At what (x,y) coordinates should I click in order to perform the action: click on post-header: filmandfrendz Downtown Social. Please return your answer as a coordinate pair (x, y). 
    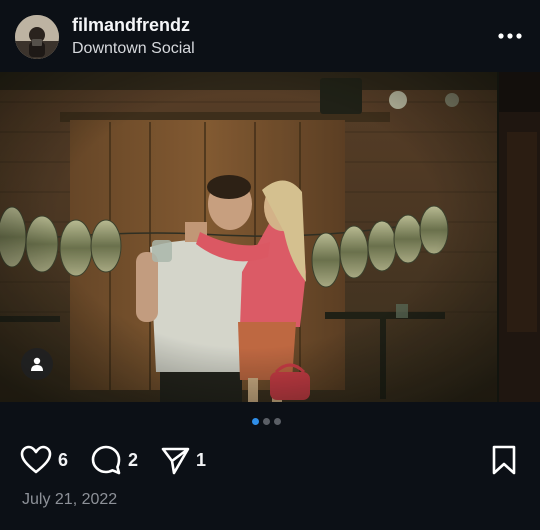
    Looking at the image, I should click on (270, 36).